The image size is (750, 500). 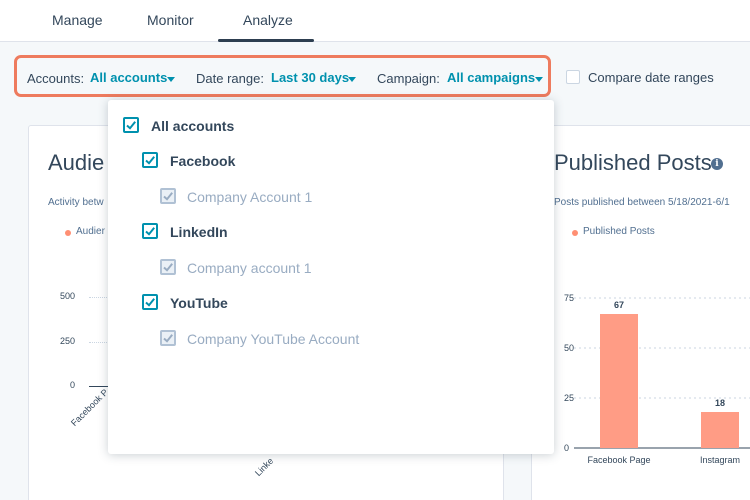 I want to click on bar-value-label: 67, so click(x=619, y=305).